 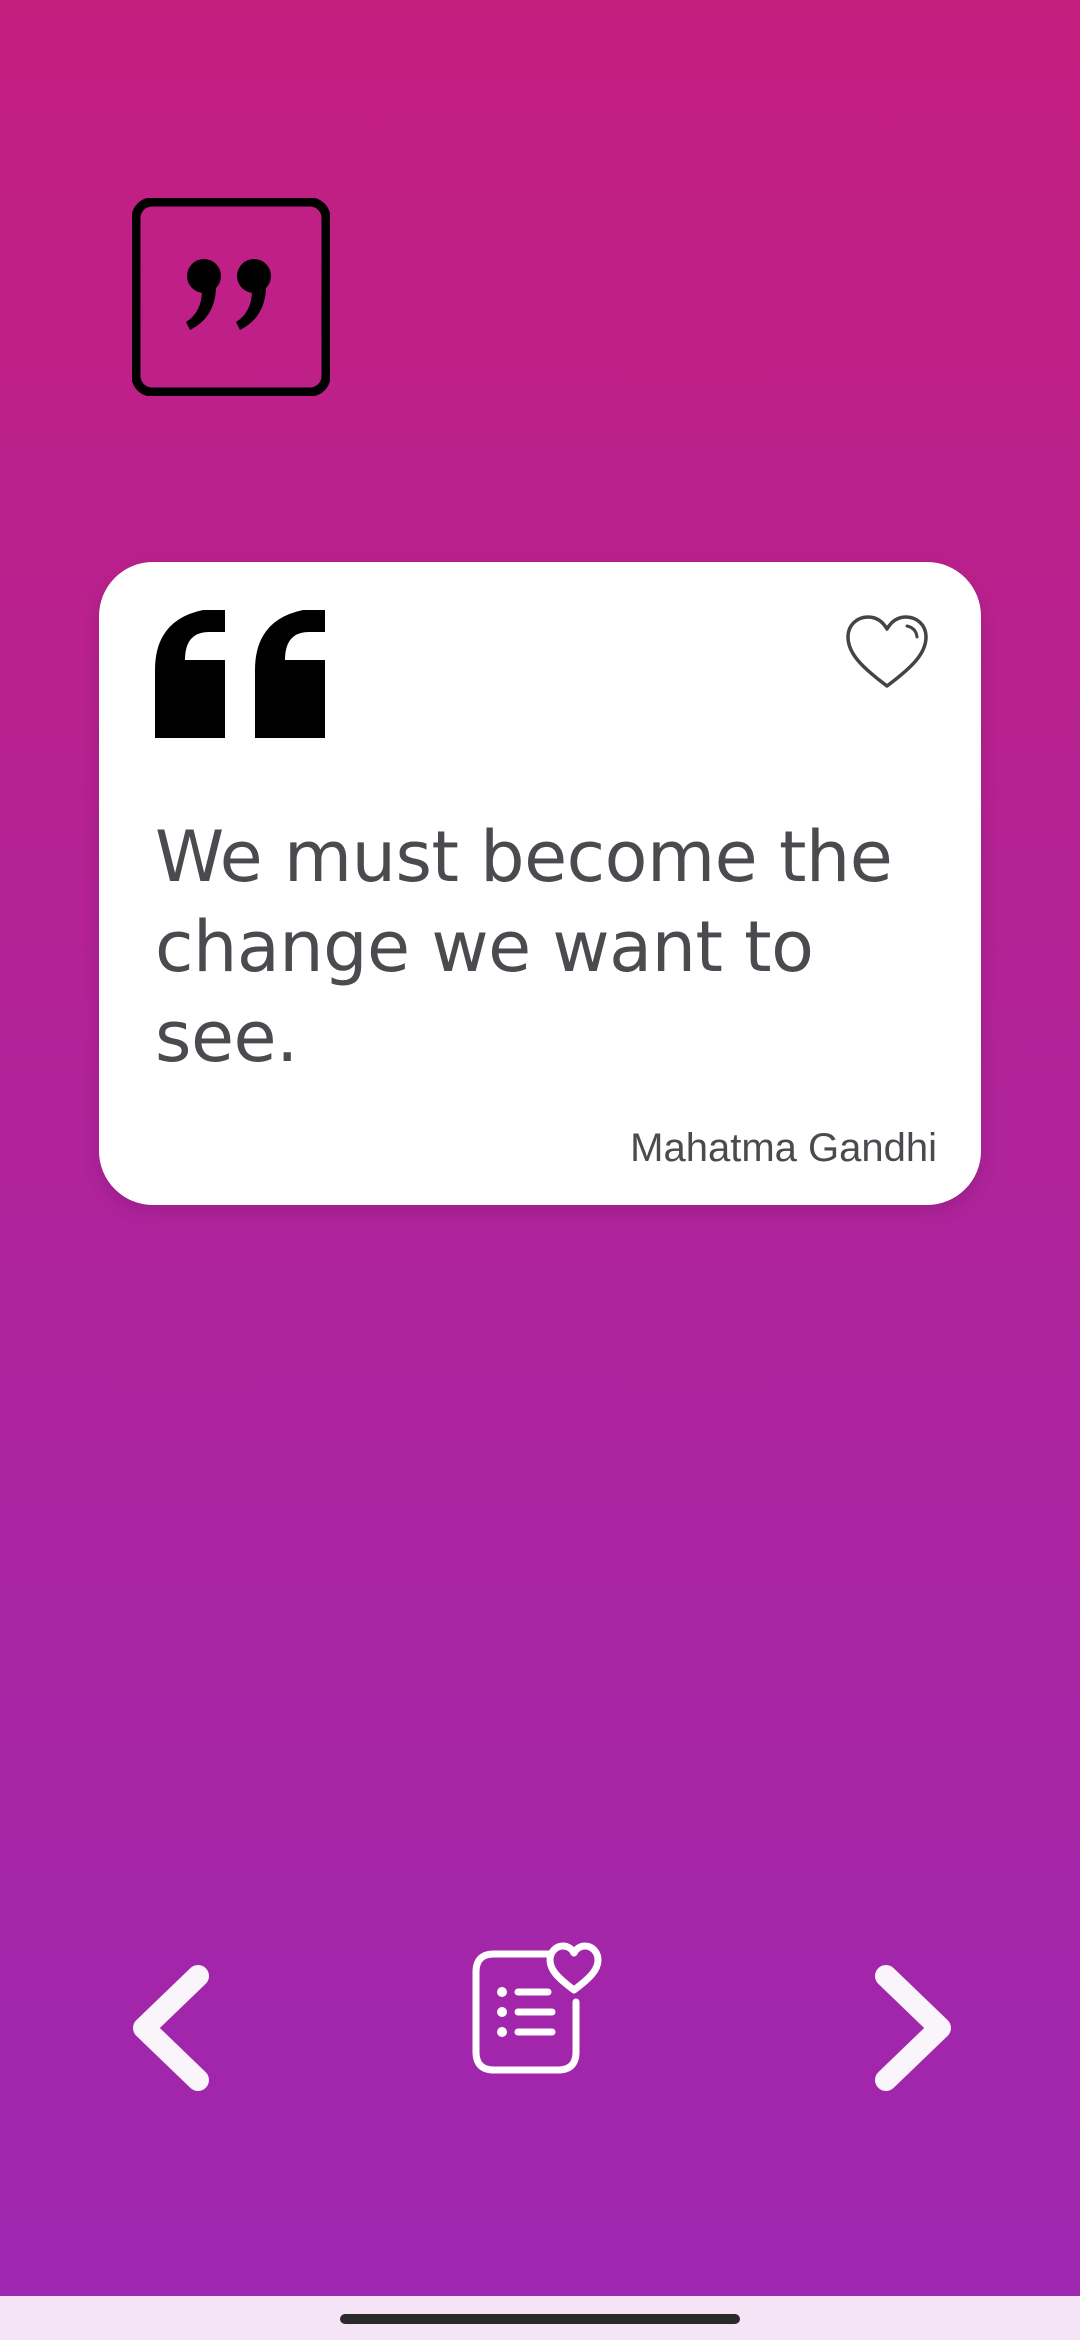 What do you see at coordinates (537, 2008) in the screenshot?
I see `list-heart-icon` at bounding box center [537, 2008].